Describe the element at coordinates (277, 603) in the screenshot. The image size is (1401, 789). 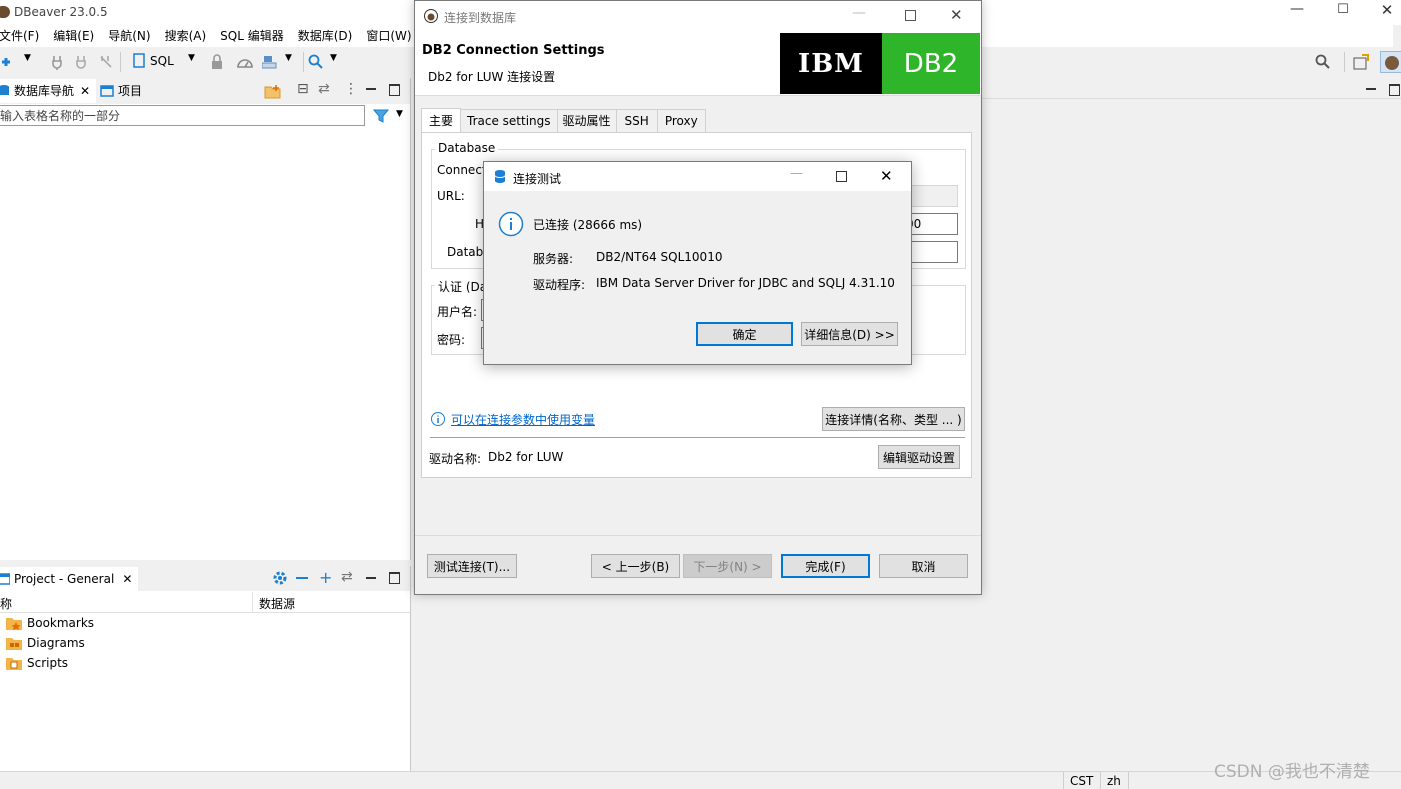
I see `column-header-datasource: 数据源` at that location.